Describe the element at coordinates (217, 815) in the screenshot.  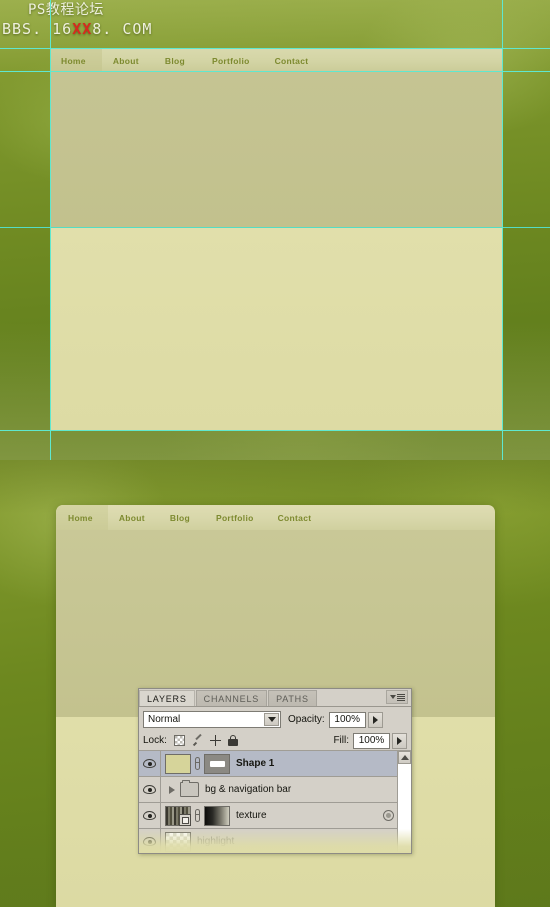
I see `layer-mask-thumbnail-icon` at that location.